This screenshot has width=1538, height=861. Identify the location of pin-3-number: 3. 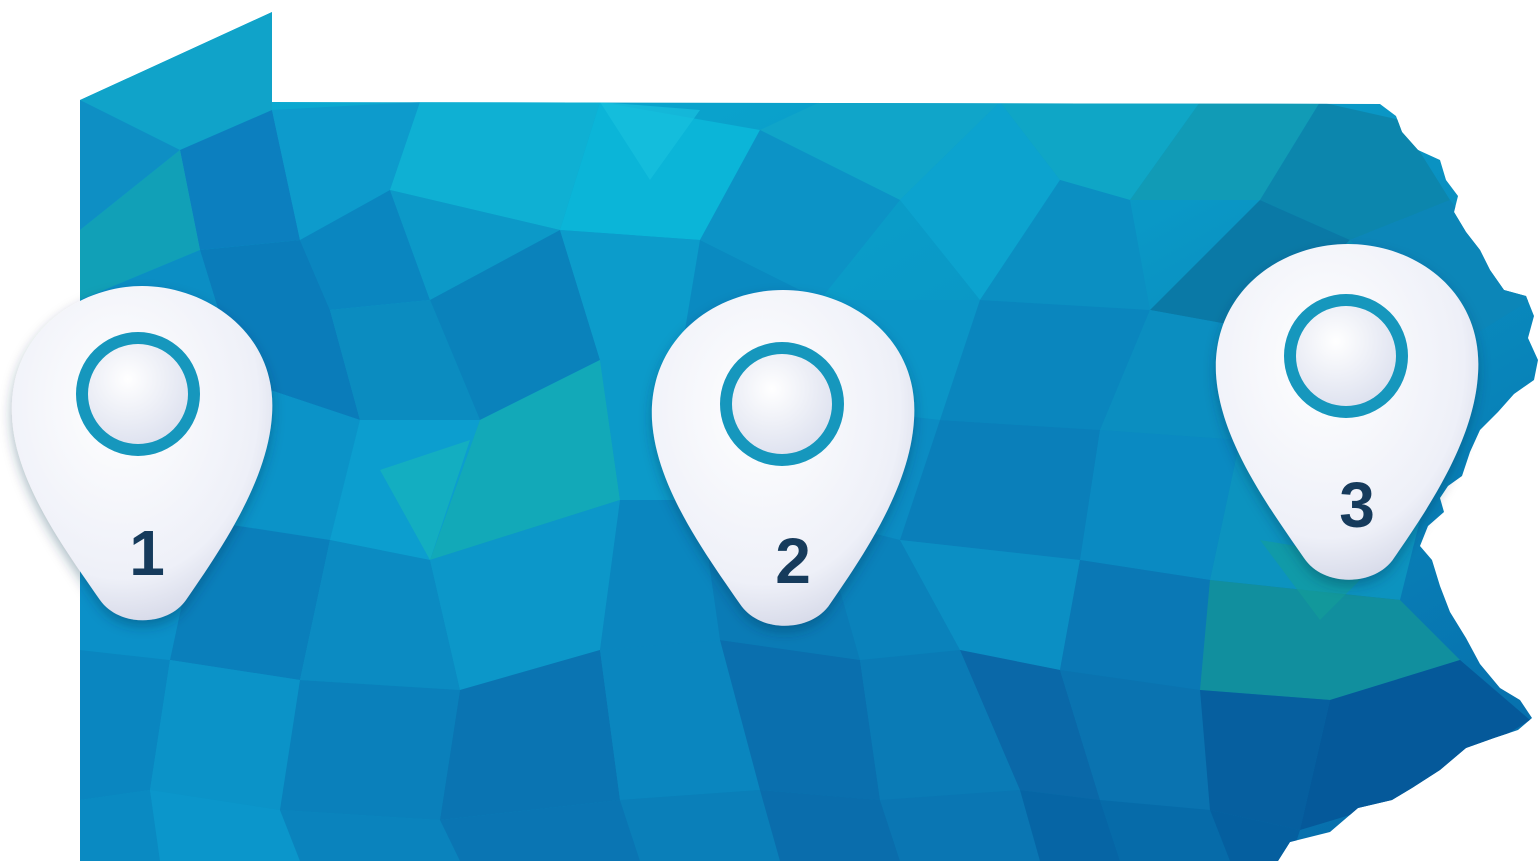
(1357, 505).